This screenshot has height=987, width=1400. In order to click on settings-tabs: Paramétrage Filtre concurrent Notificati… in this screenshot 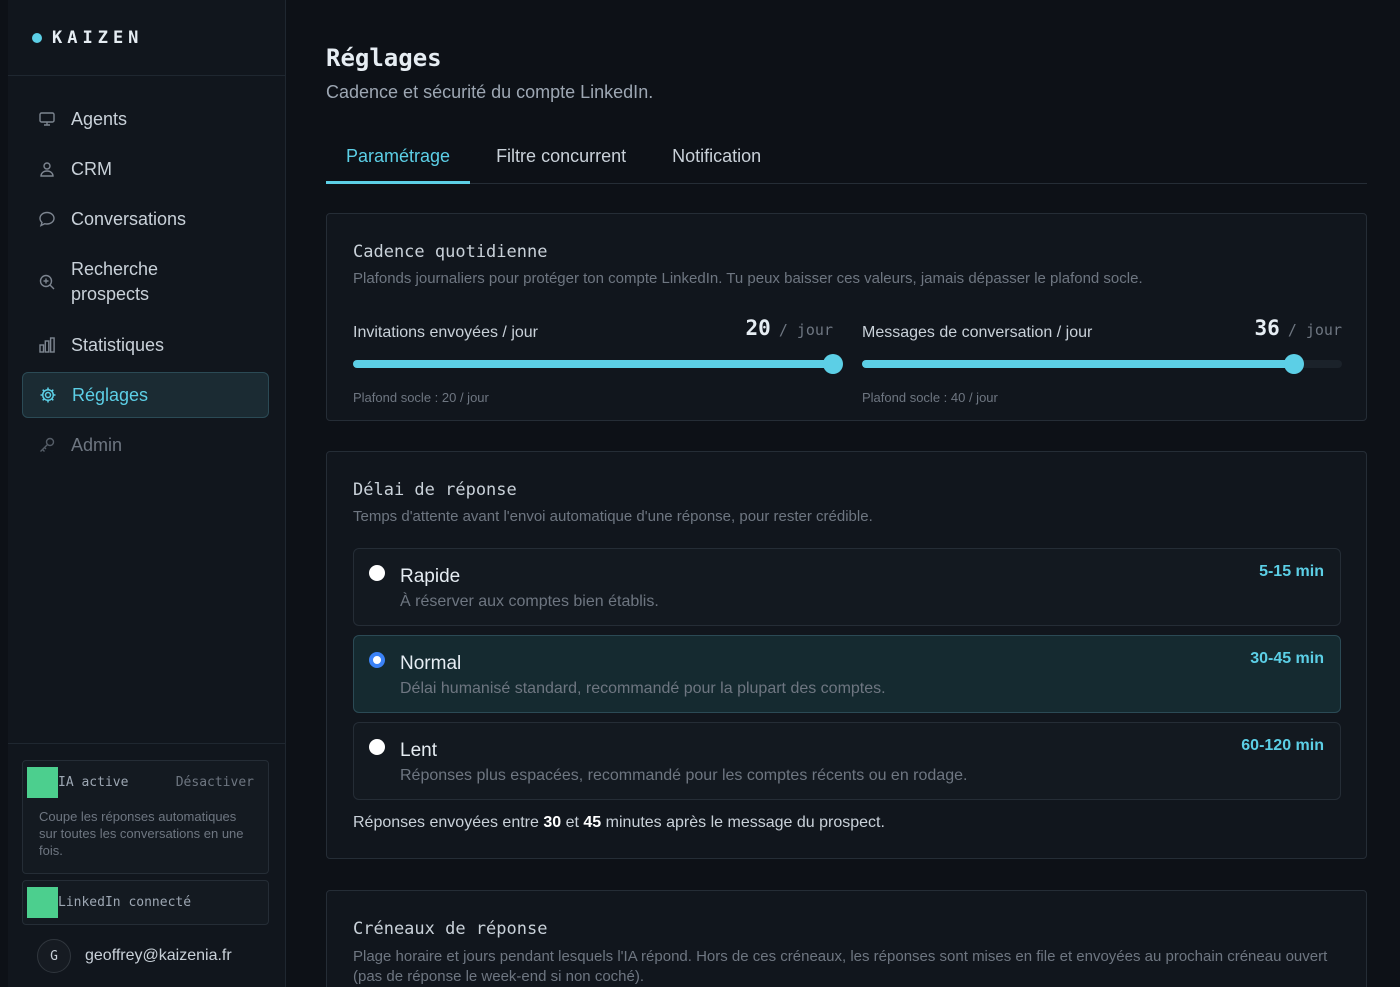, I will do `click(846, 161)`.